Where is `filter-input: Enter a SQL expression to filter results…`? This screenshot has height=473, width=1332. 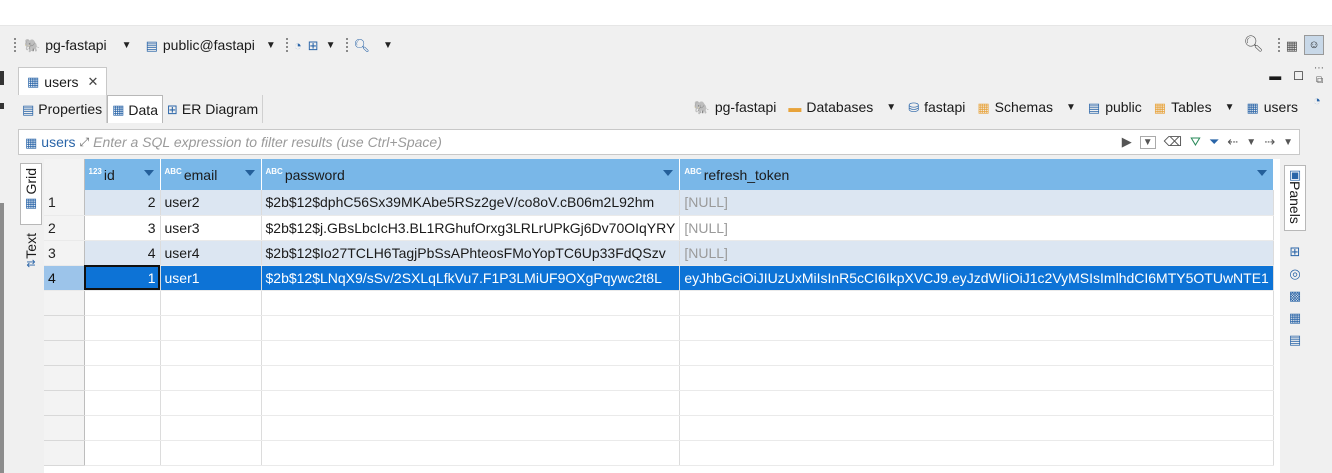 filter-input: Enter a SQL expression to filter results… is located at coordinates (605, 142).